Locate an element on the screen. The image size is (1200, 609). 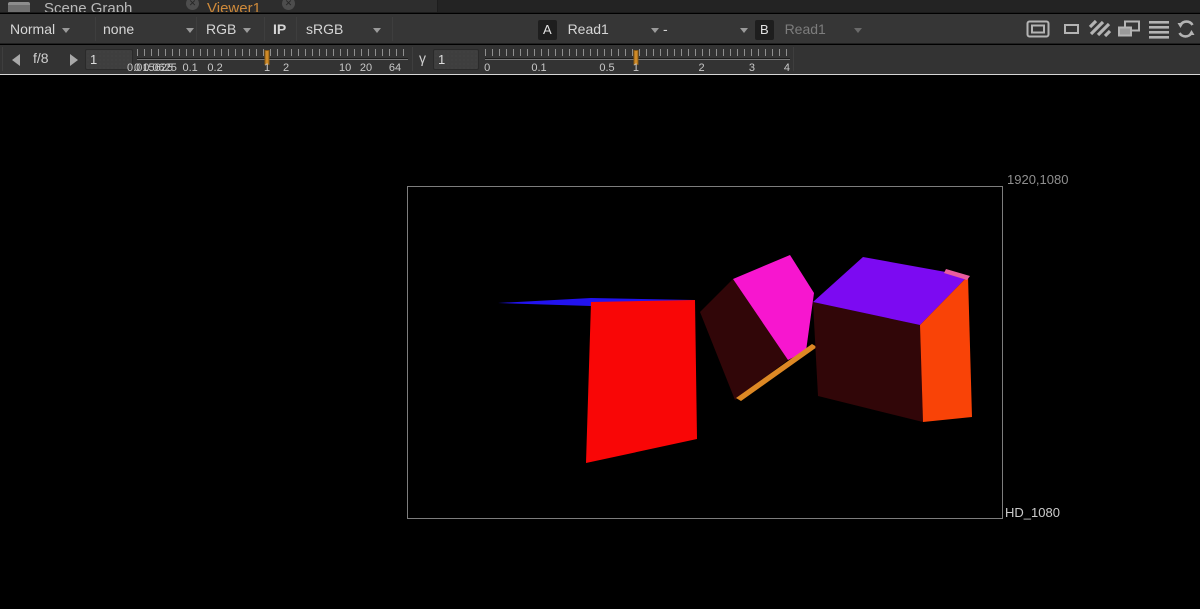
blend-mode-value: Normal is located at coordinates (33, 29).